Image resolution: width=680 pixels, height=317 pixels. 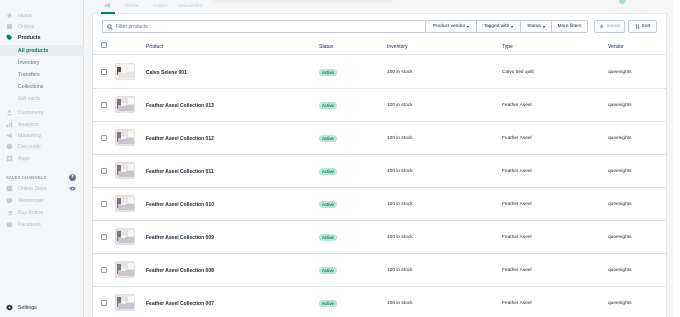 What do you see at coordinates (180, 106) in the screenshot?
I see `product-name: Feather Aseel Collection 013` at bounding box center [180, 106].